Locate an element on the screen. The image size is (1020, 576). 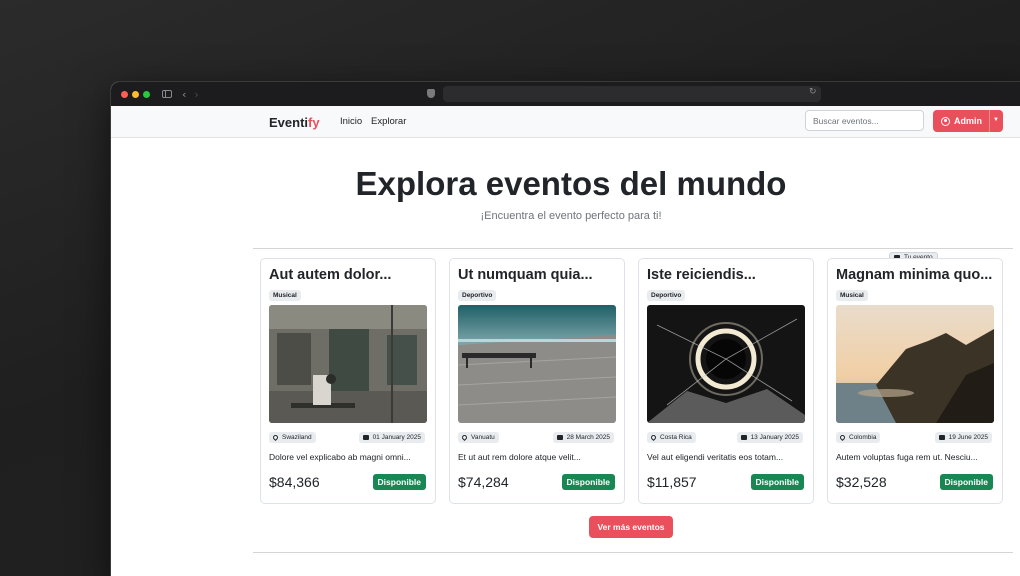
site-navbar: Eventify Inicio Explorar Admin ▼ is located at coordinates (565, 122).